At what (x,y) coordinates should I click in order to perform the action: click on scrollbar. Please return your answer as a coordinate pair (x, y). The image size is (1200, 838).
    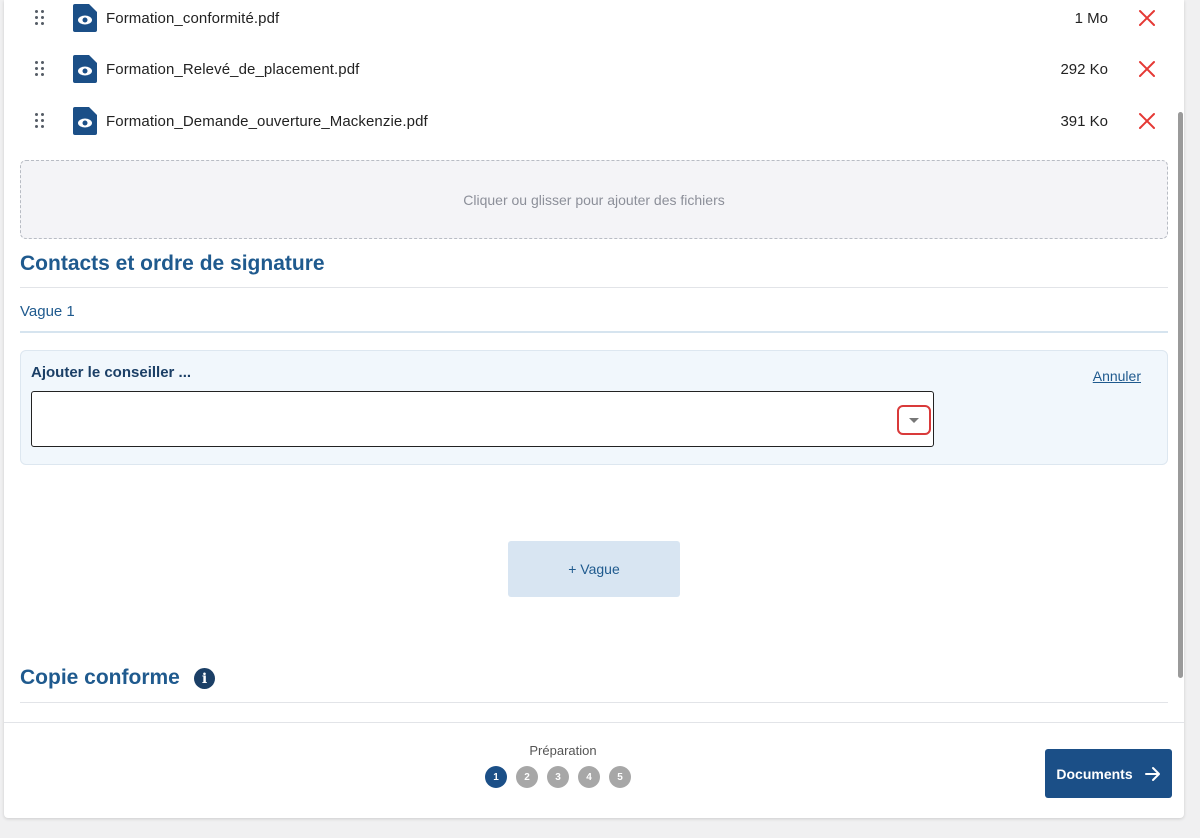
    Looking at the image, I should click on (1180, 395).